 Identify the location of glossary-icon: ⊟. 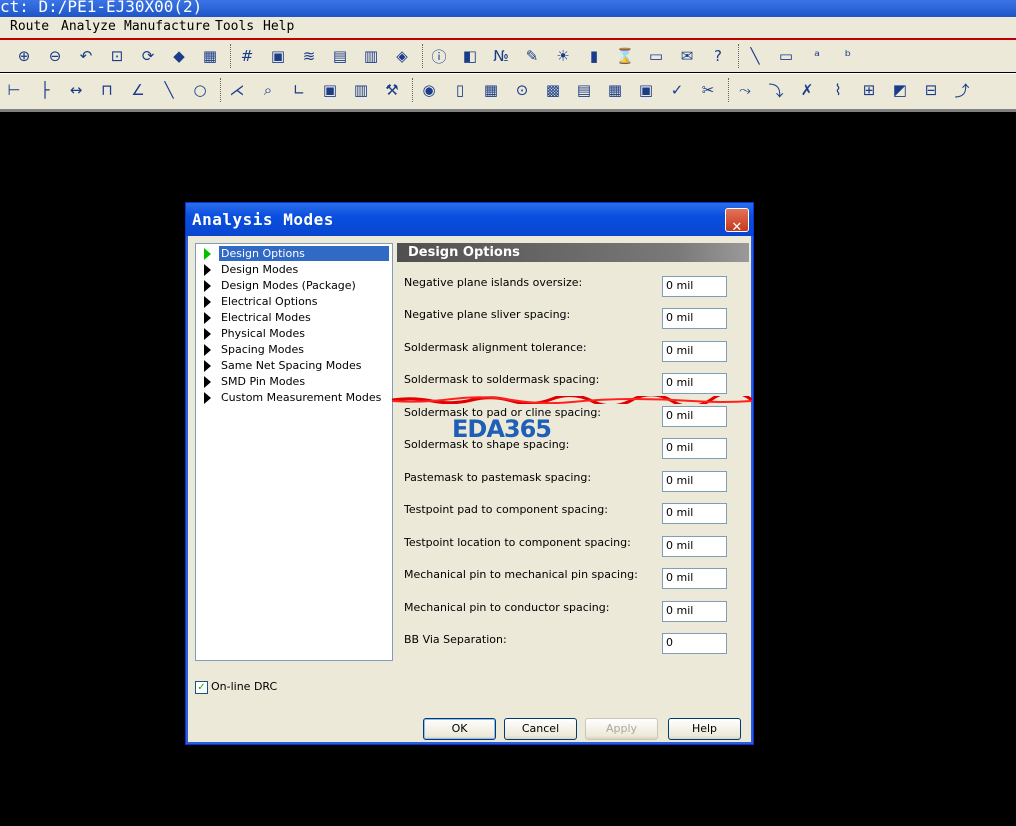
(931, 90).